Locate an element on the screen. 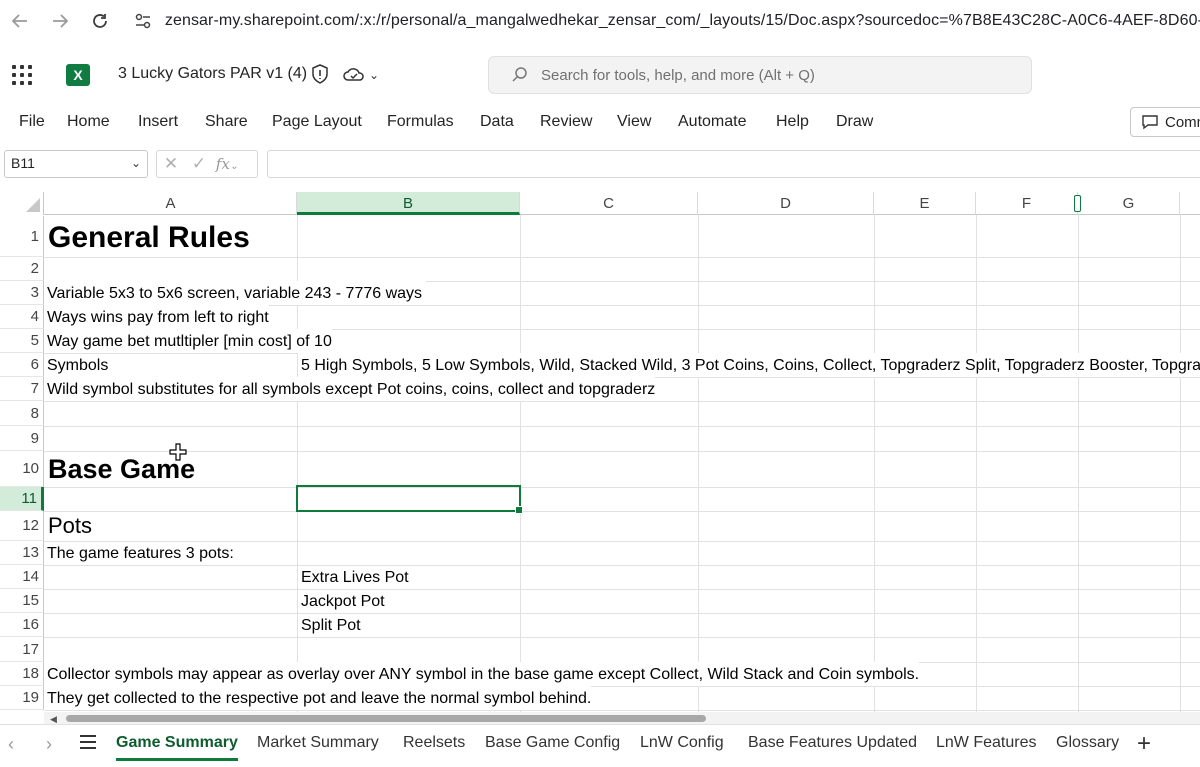 This screenshot has height=767, width=1200. column-header-d: D is located at coordinates (786, 203).